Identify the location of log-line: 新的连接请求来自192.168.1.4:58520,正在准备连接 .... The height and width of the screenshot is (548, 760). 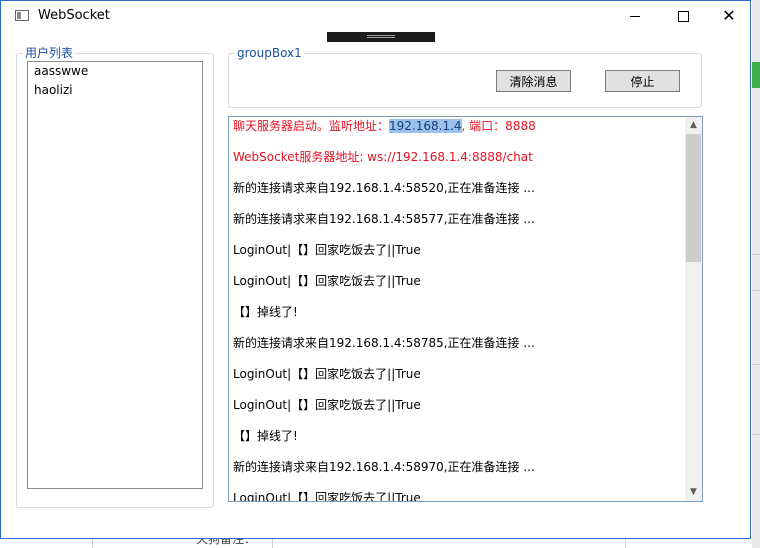
(384, 188).